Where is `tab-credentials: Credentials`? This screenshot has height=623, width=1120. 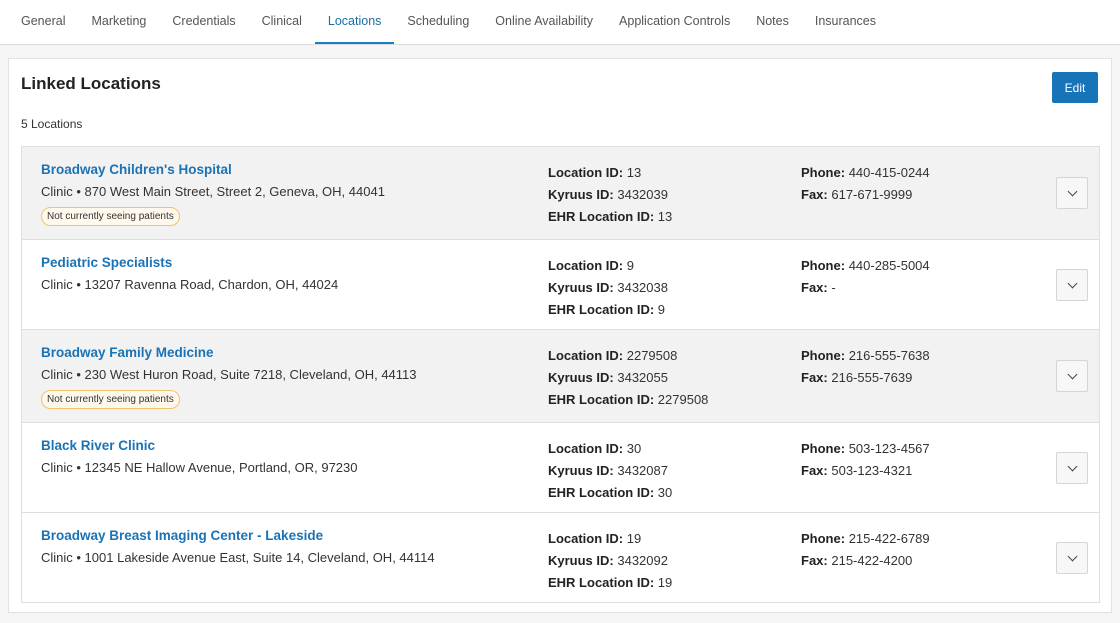 tab-credentials: Credentials is located at coordinates (203, 22).